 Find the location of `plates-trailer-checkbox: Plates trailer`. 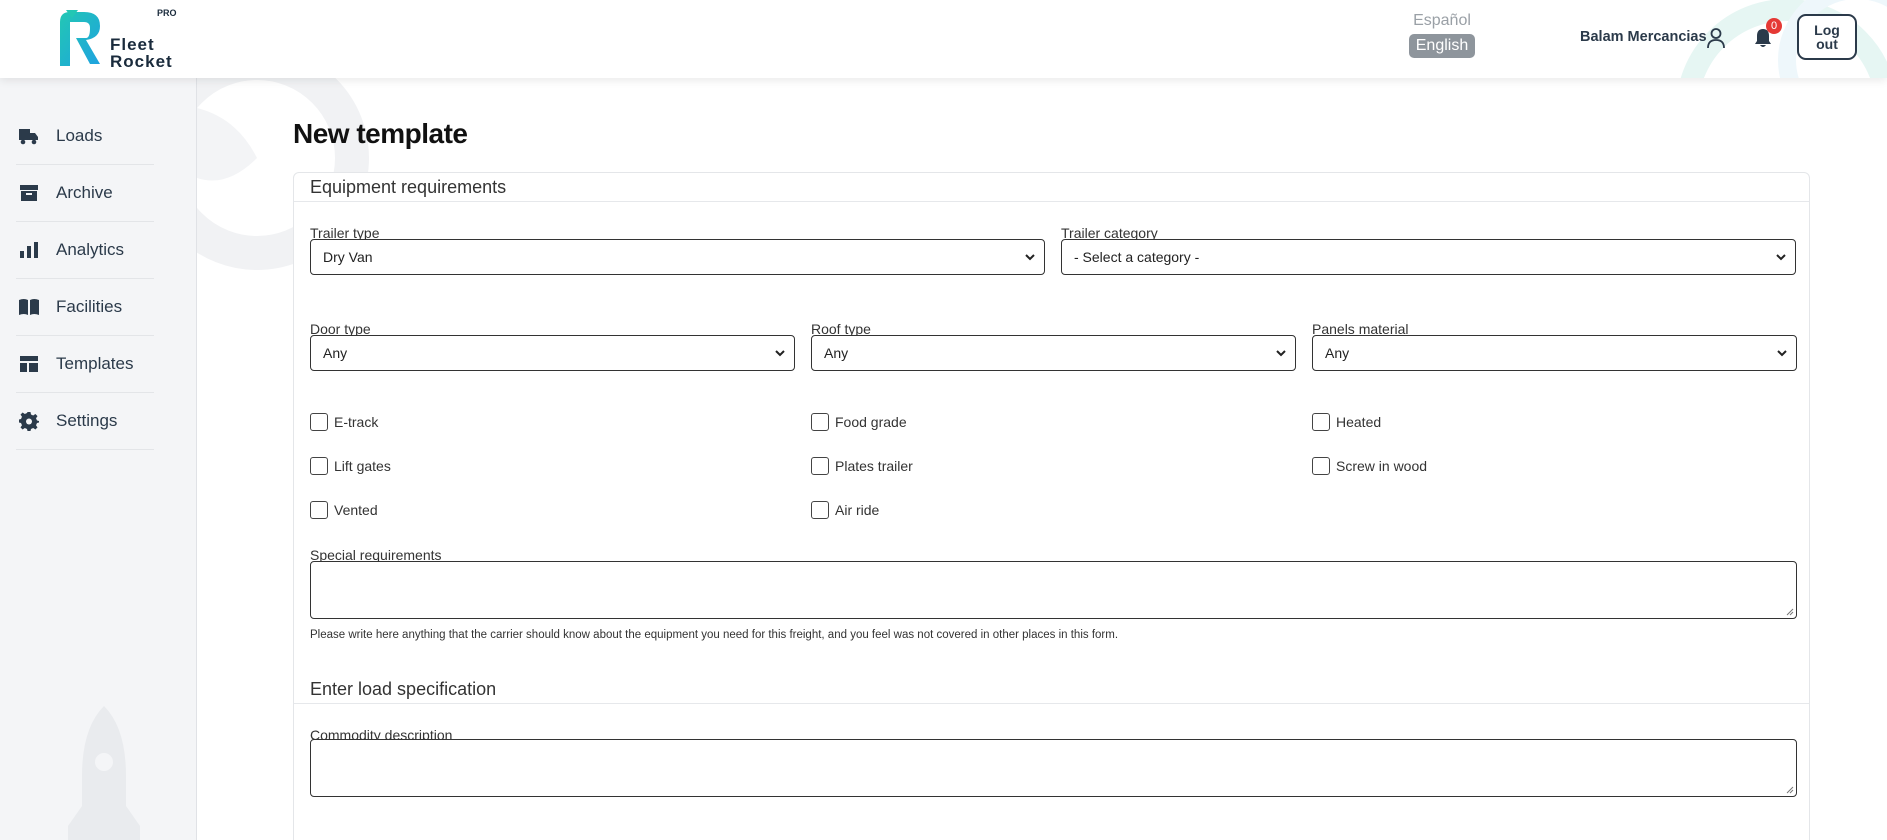

plates-trailer-checkbox: Plates trailer is located at coordinates (862, 466).